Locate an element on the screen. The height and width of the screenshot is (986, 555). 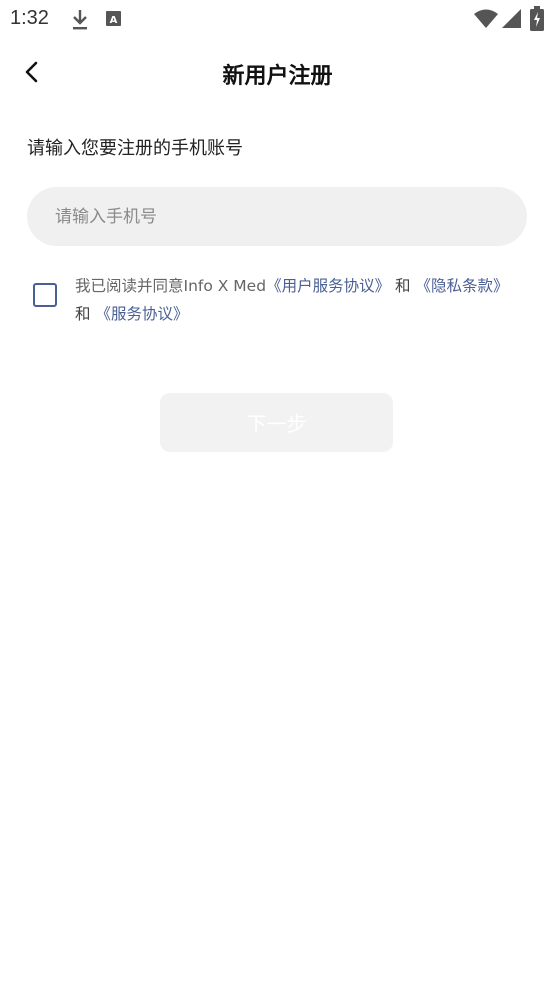
agreement-checkbox is located at coordinates (45, 295).